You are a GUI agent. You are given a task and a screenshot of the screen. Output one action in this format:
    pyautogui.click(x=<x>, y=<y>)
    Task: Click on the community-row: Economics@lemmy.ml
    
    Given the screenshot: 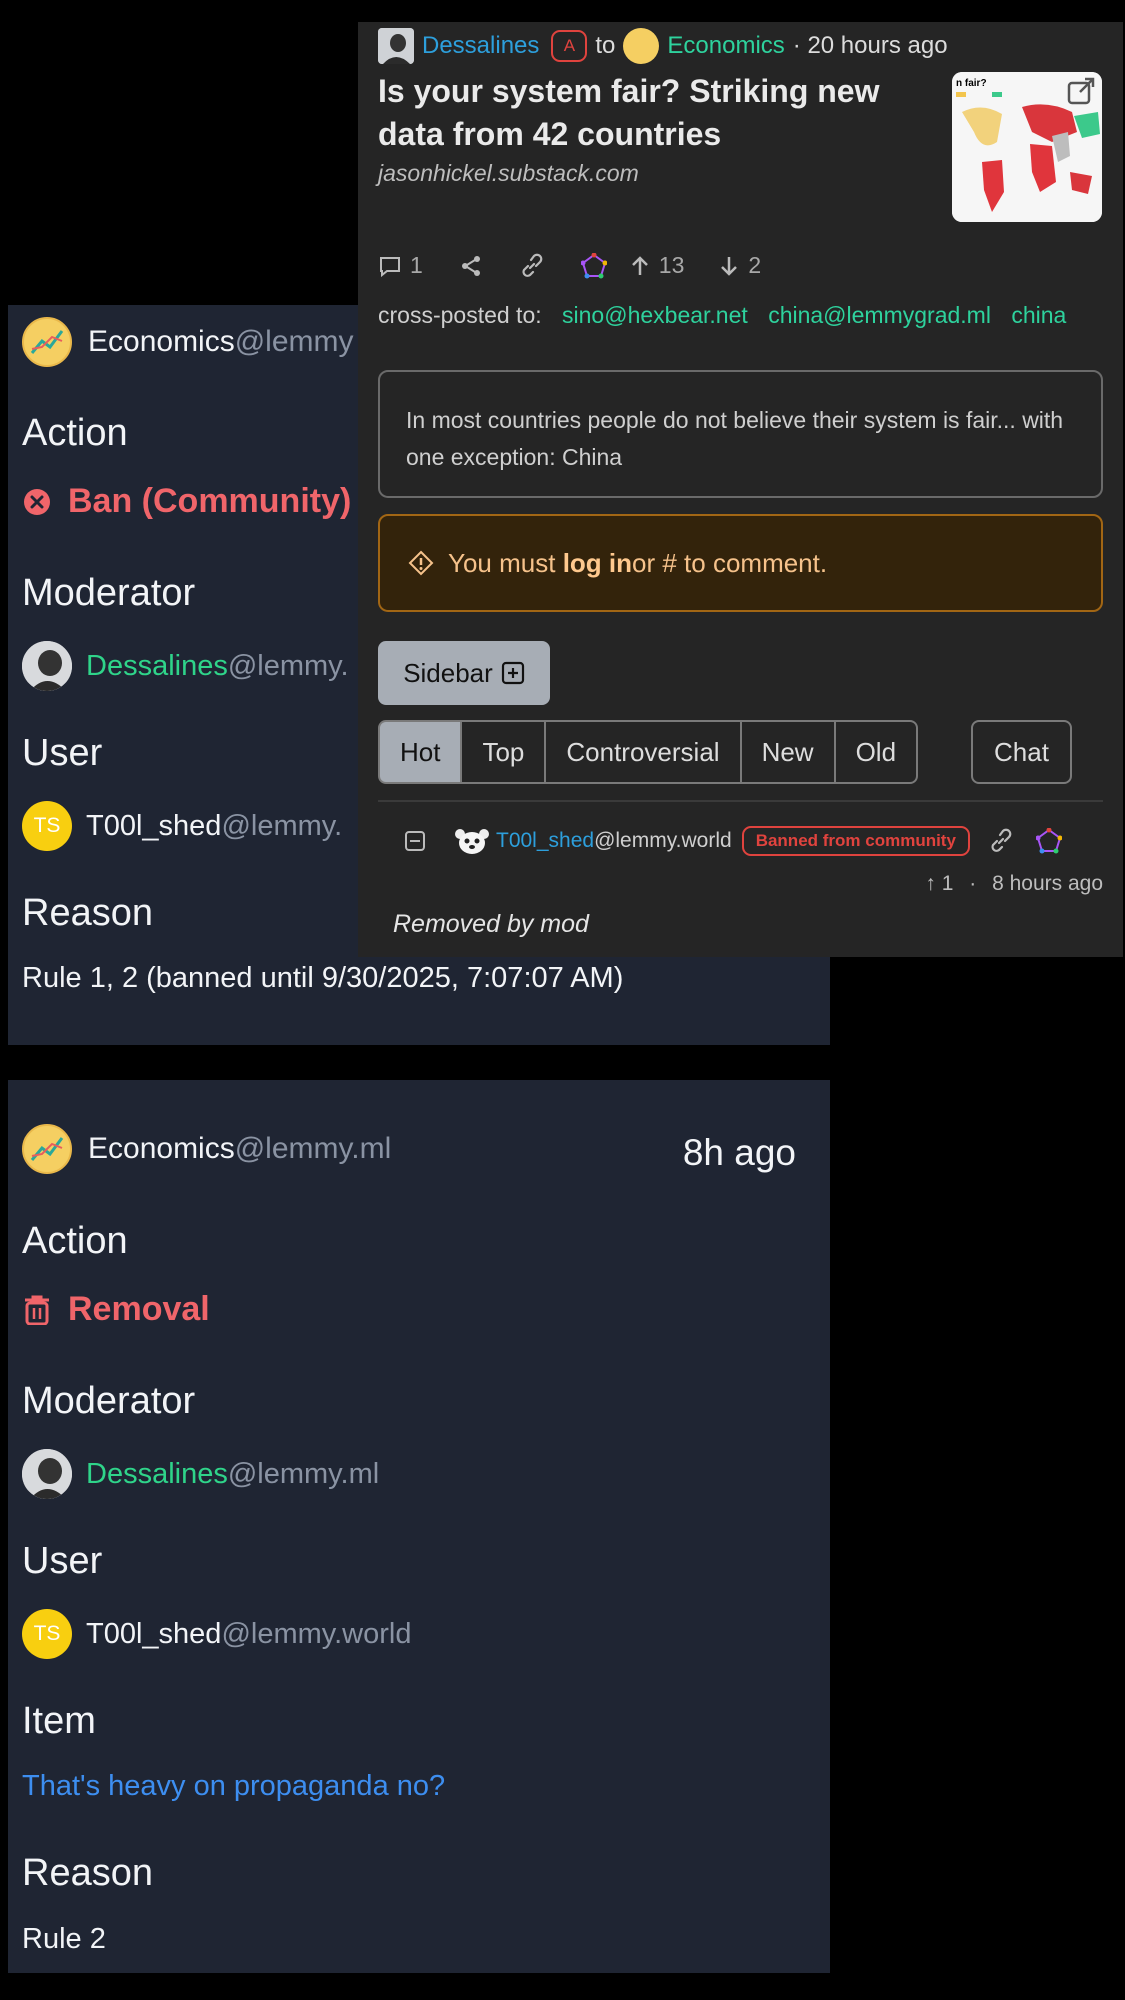 What is the action you would take?
    pyautogui.click(x=206, y=1149)
    